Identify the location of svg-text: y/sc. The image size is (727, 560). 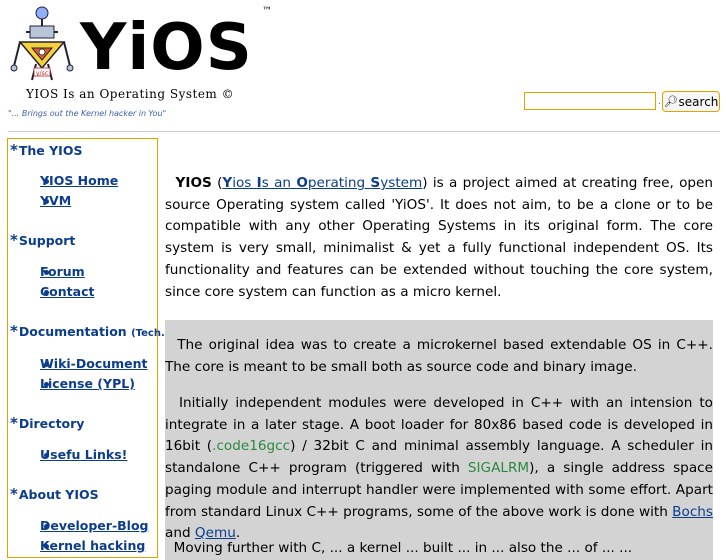
(42, 73).